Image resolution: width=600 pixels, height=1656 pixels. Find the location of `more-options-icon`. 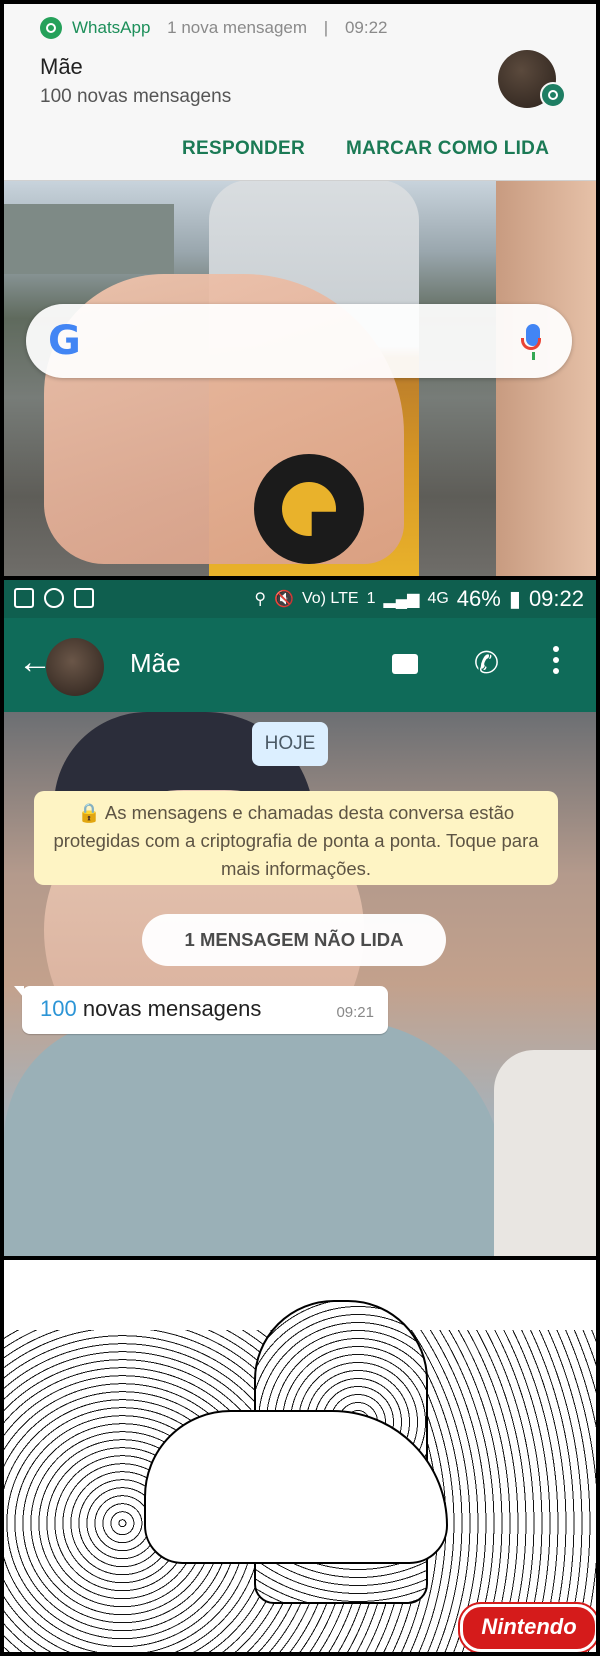

more-options-icon is located at coordinates (556, 662).